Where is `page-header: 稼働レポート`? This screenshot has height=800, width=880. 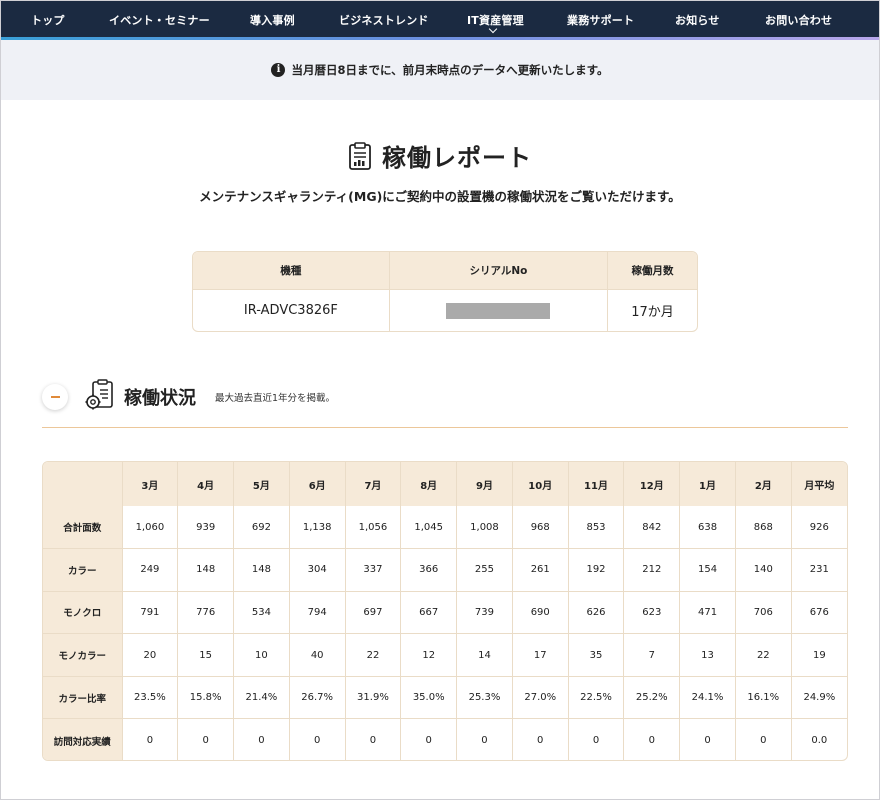 page-header: 稼働レポート is located at coordinates (440, 155).